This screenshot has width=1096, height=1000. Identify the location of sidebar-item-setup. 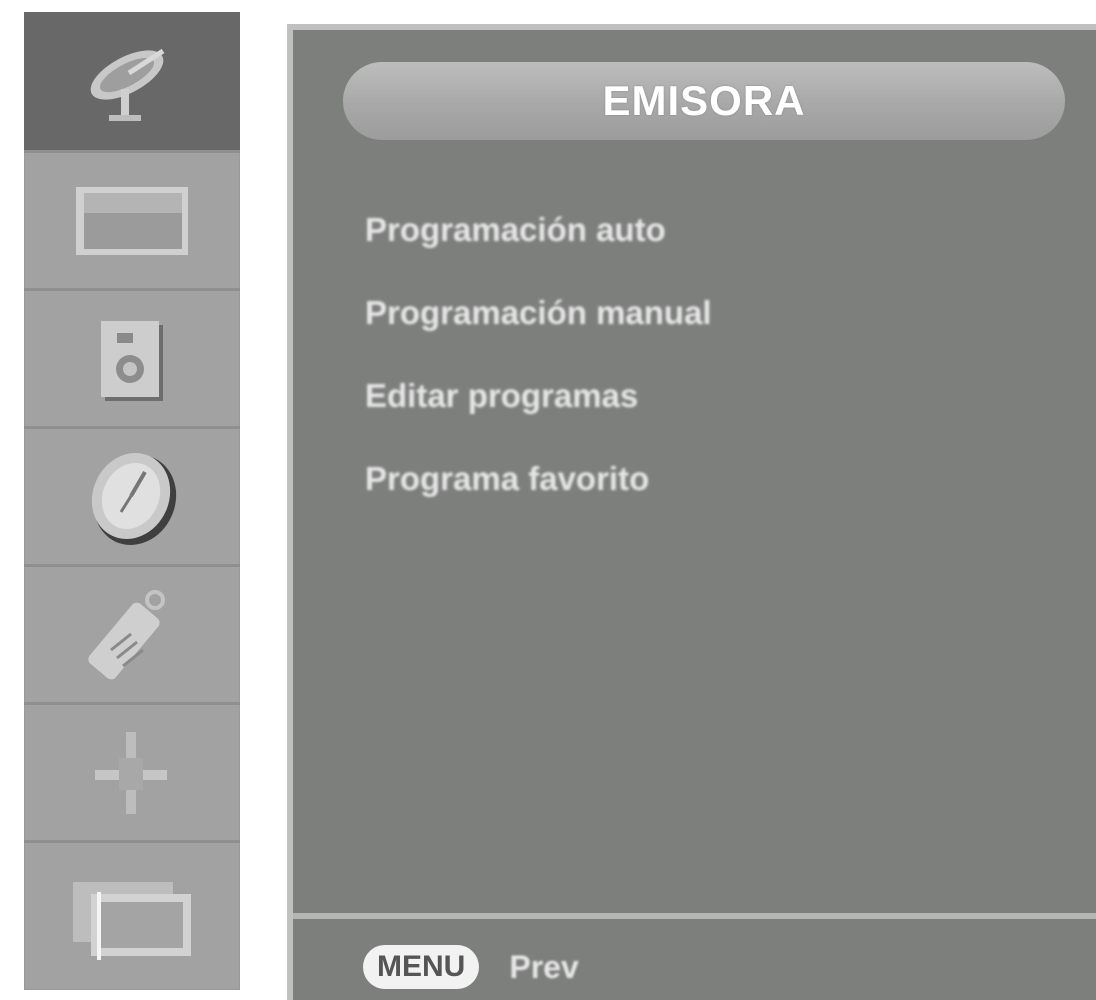
(132, 771).